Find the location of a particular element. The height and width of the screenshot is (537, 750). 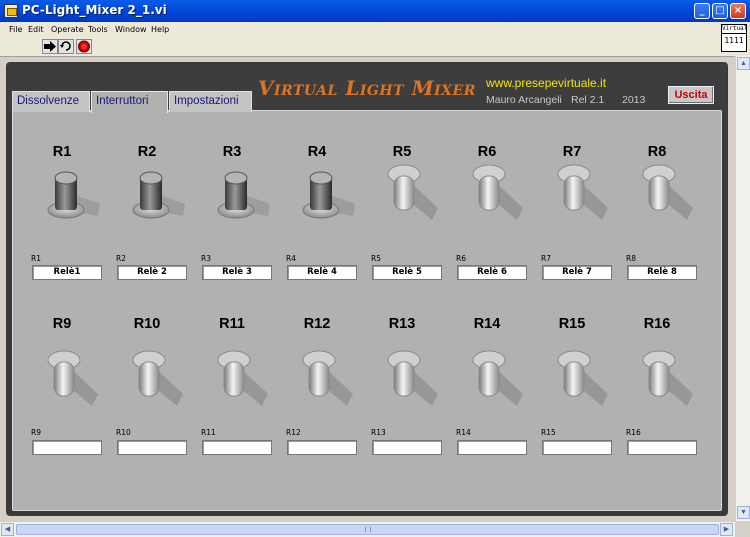

app-title: Virtual Light Mixer is located at coordinates (367, 88).